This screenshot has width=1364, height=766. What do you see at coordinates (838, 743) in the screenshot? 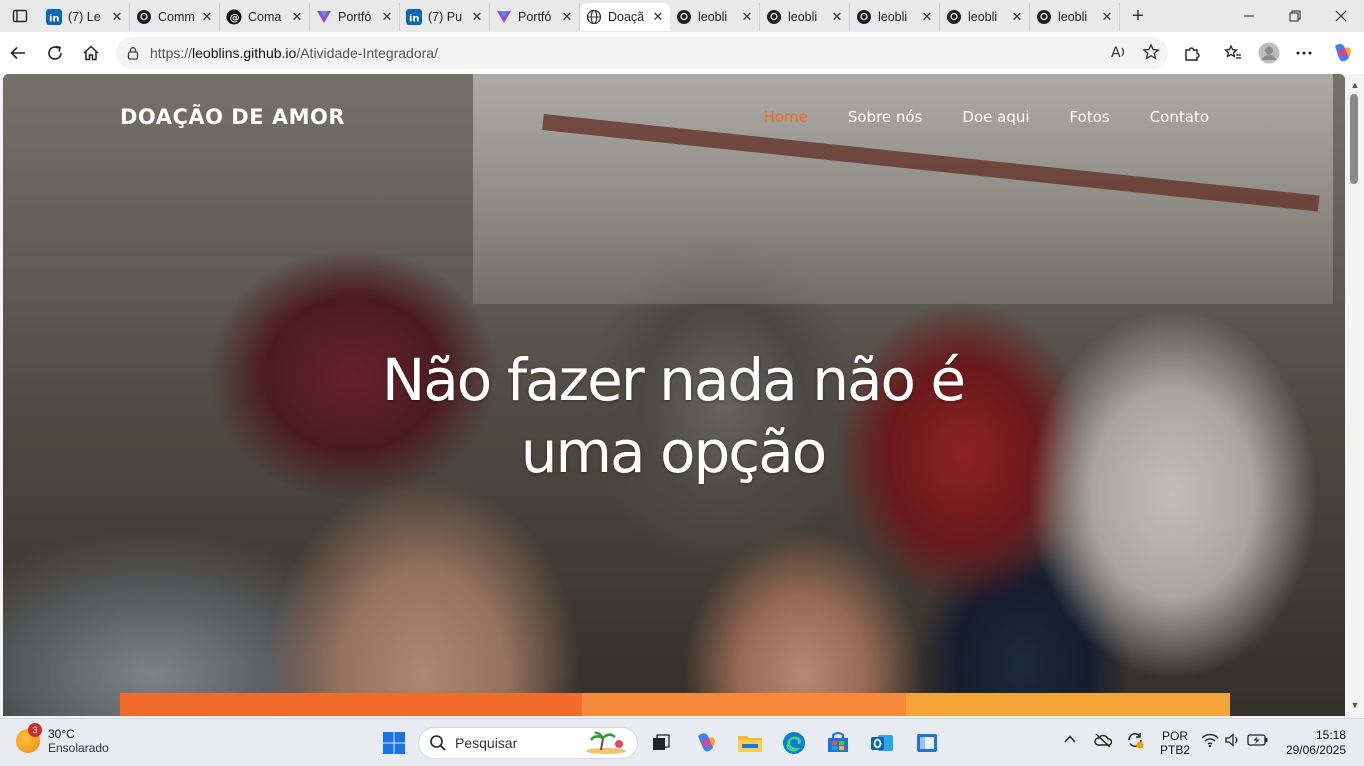
I see `microsoft-store-button` at bounding box center [838, 743].